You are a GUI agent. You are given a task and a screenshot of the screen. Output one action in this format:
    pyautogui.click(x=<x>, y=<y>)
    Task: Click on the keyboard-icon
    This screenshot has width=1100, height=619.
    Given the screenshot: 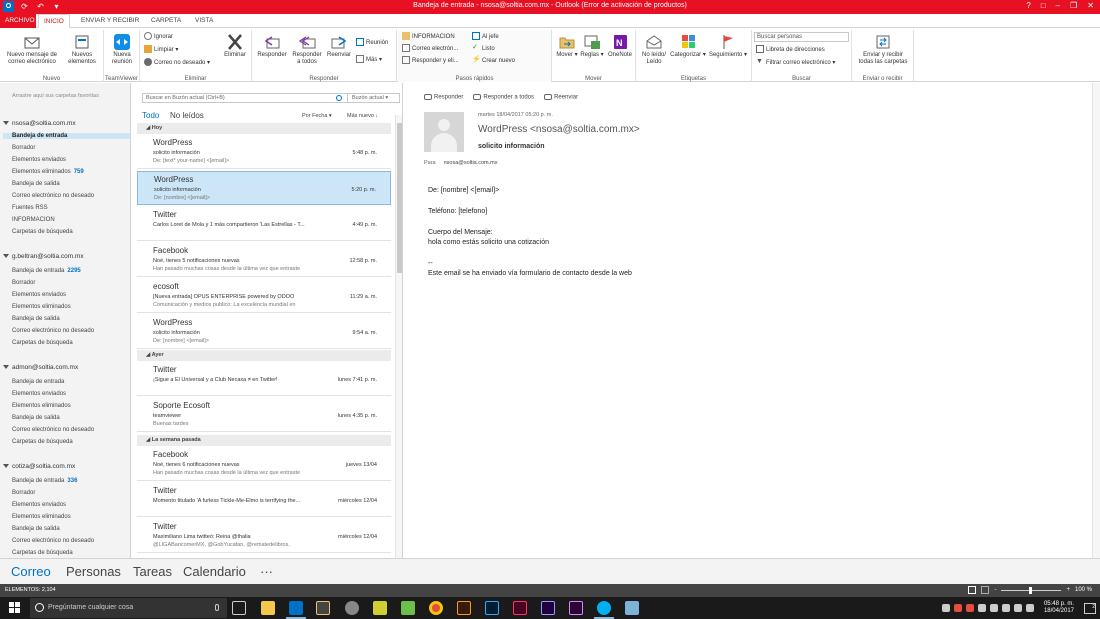 What is the action you would take?
    pyautogui.click(x=1029, y=608)
    